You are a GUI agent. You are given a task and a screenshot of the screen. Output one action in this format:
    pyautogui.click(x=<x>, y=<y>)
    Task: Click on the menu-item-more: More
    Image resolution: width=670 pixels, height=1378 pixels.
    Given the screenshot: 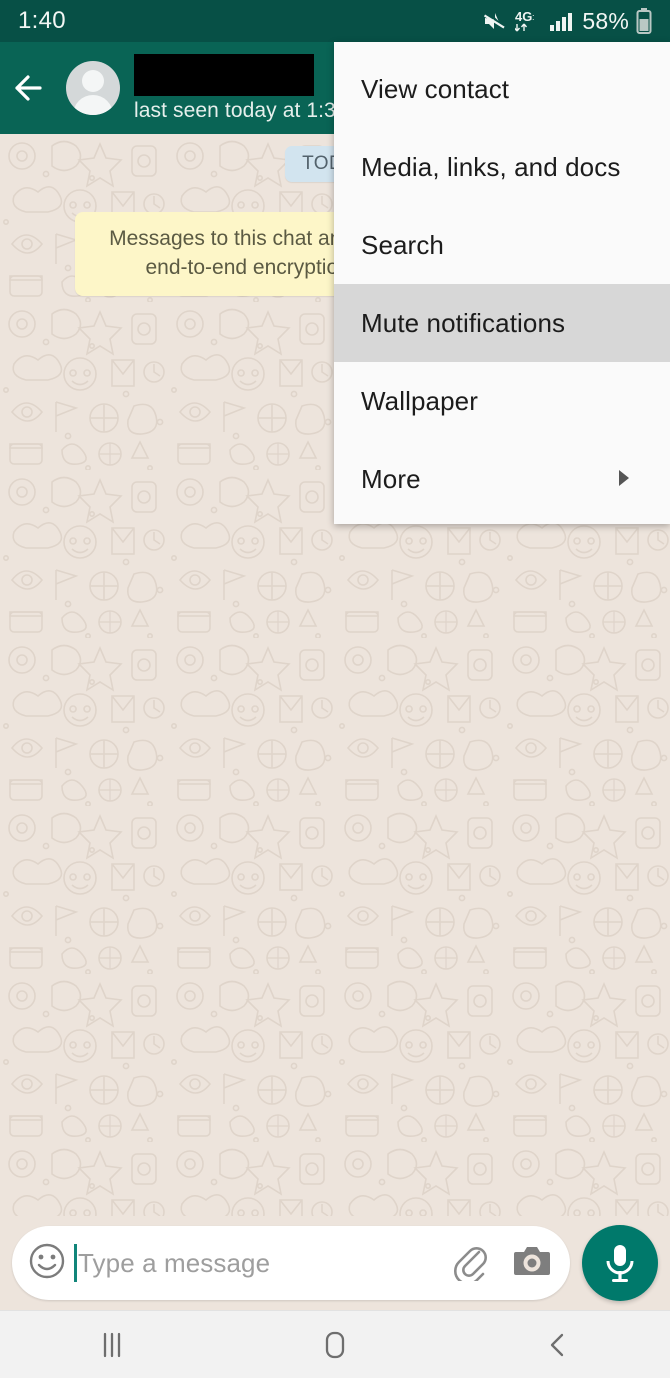 What is the action you would take?
    pyautogui.click(x=502, y=479)
    